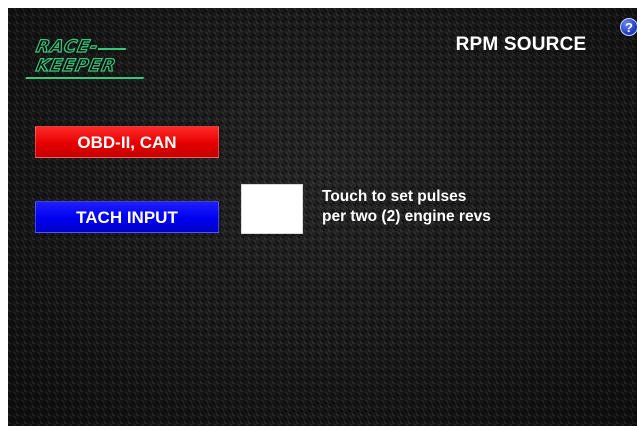 This screenshot has width=637, height=430. What do you see at coordinates (521, 44) in the screenshot?
I see `page-title: RPM SOURCE` at bounding box center [521, 44].